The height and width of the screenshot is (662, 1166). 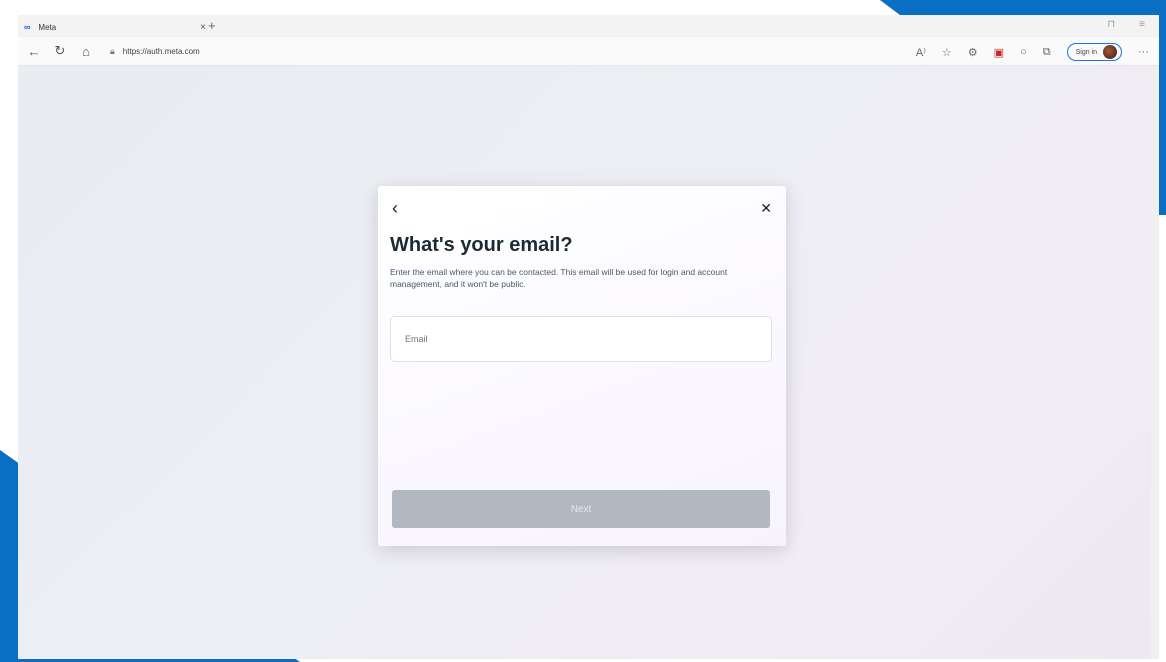 What do you see at coordinates (481, 245) in the screenshot?
I see `dialog-title: What's your email?` at bounding box center [481, 245].